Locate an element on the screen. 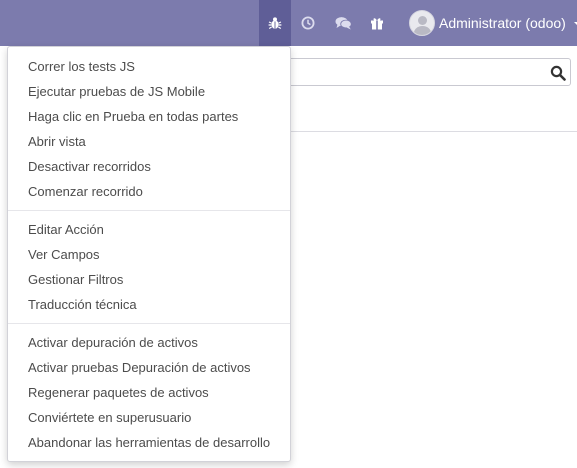 This screenshot has width=577, height=468. comments-icon is located at coordinates (343, 23).